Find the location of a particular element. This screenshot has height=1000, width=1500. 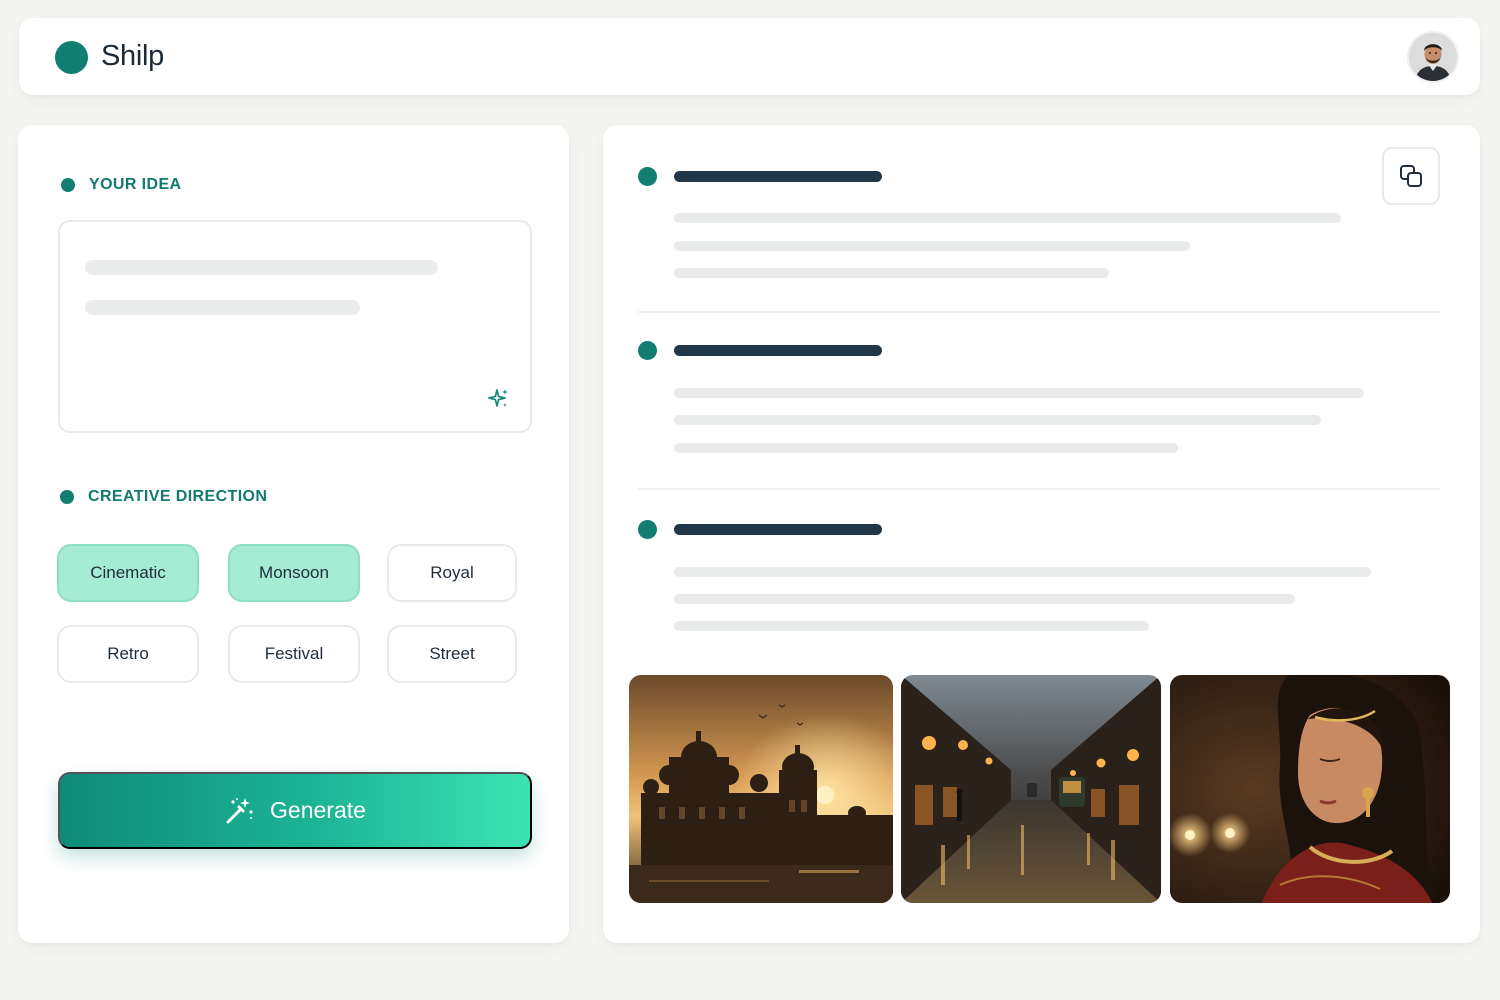

chip-street: Street is located at coordinates (452, 654).